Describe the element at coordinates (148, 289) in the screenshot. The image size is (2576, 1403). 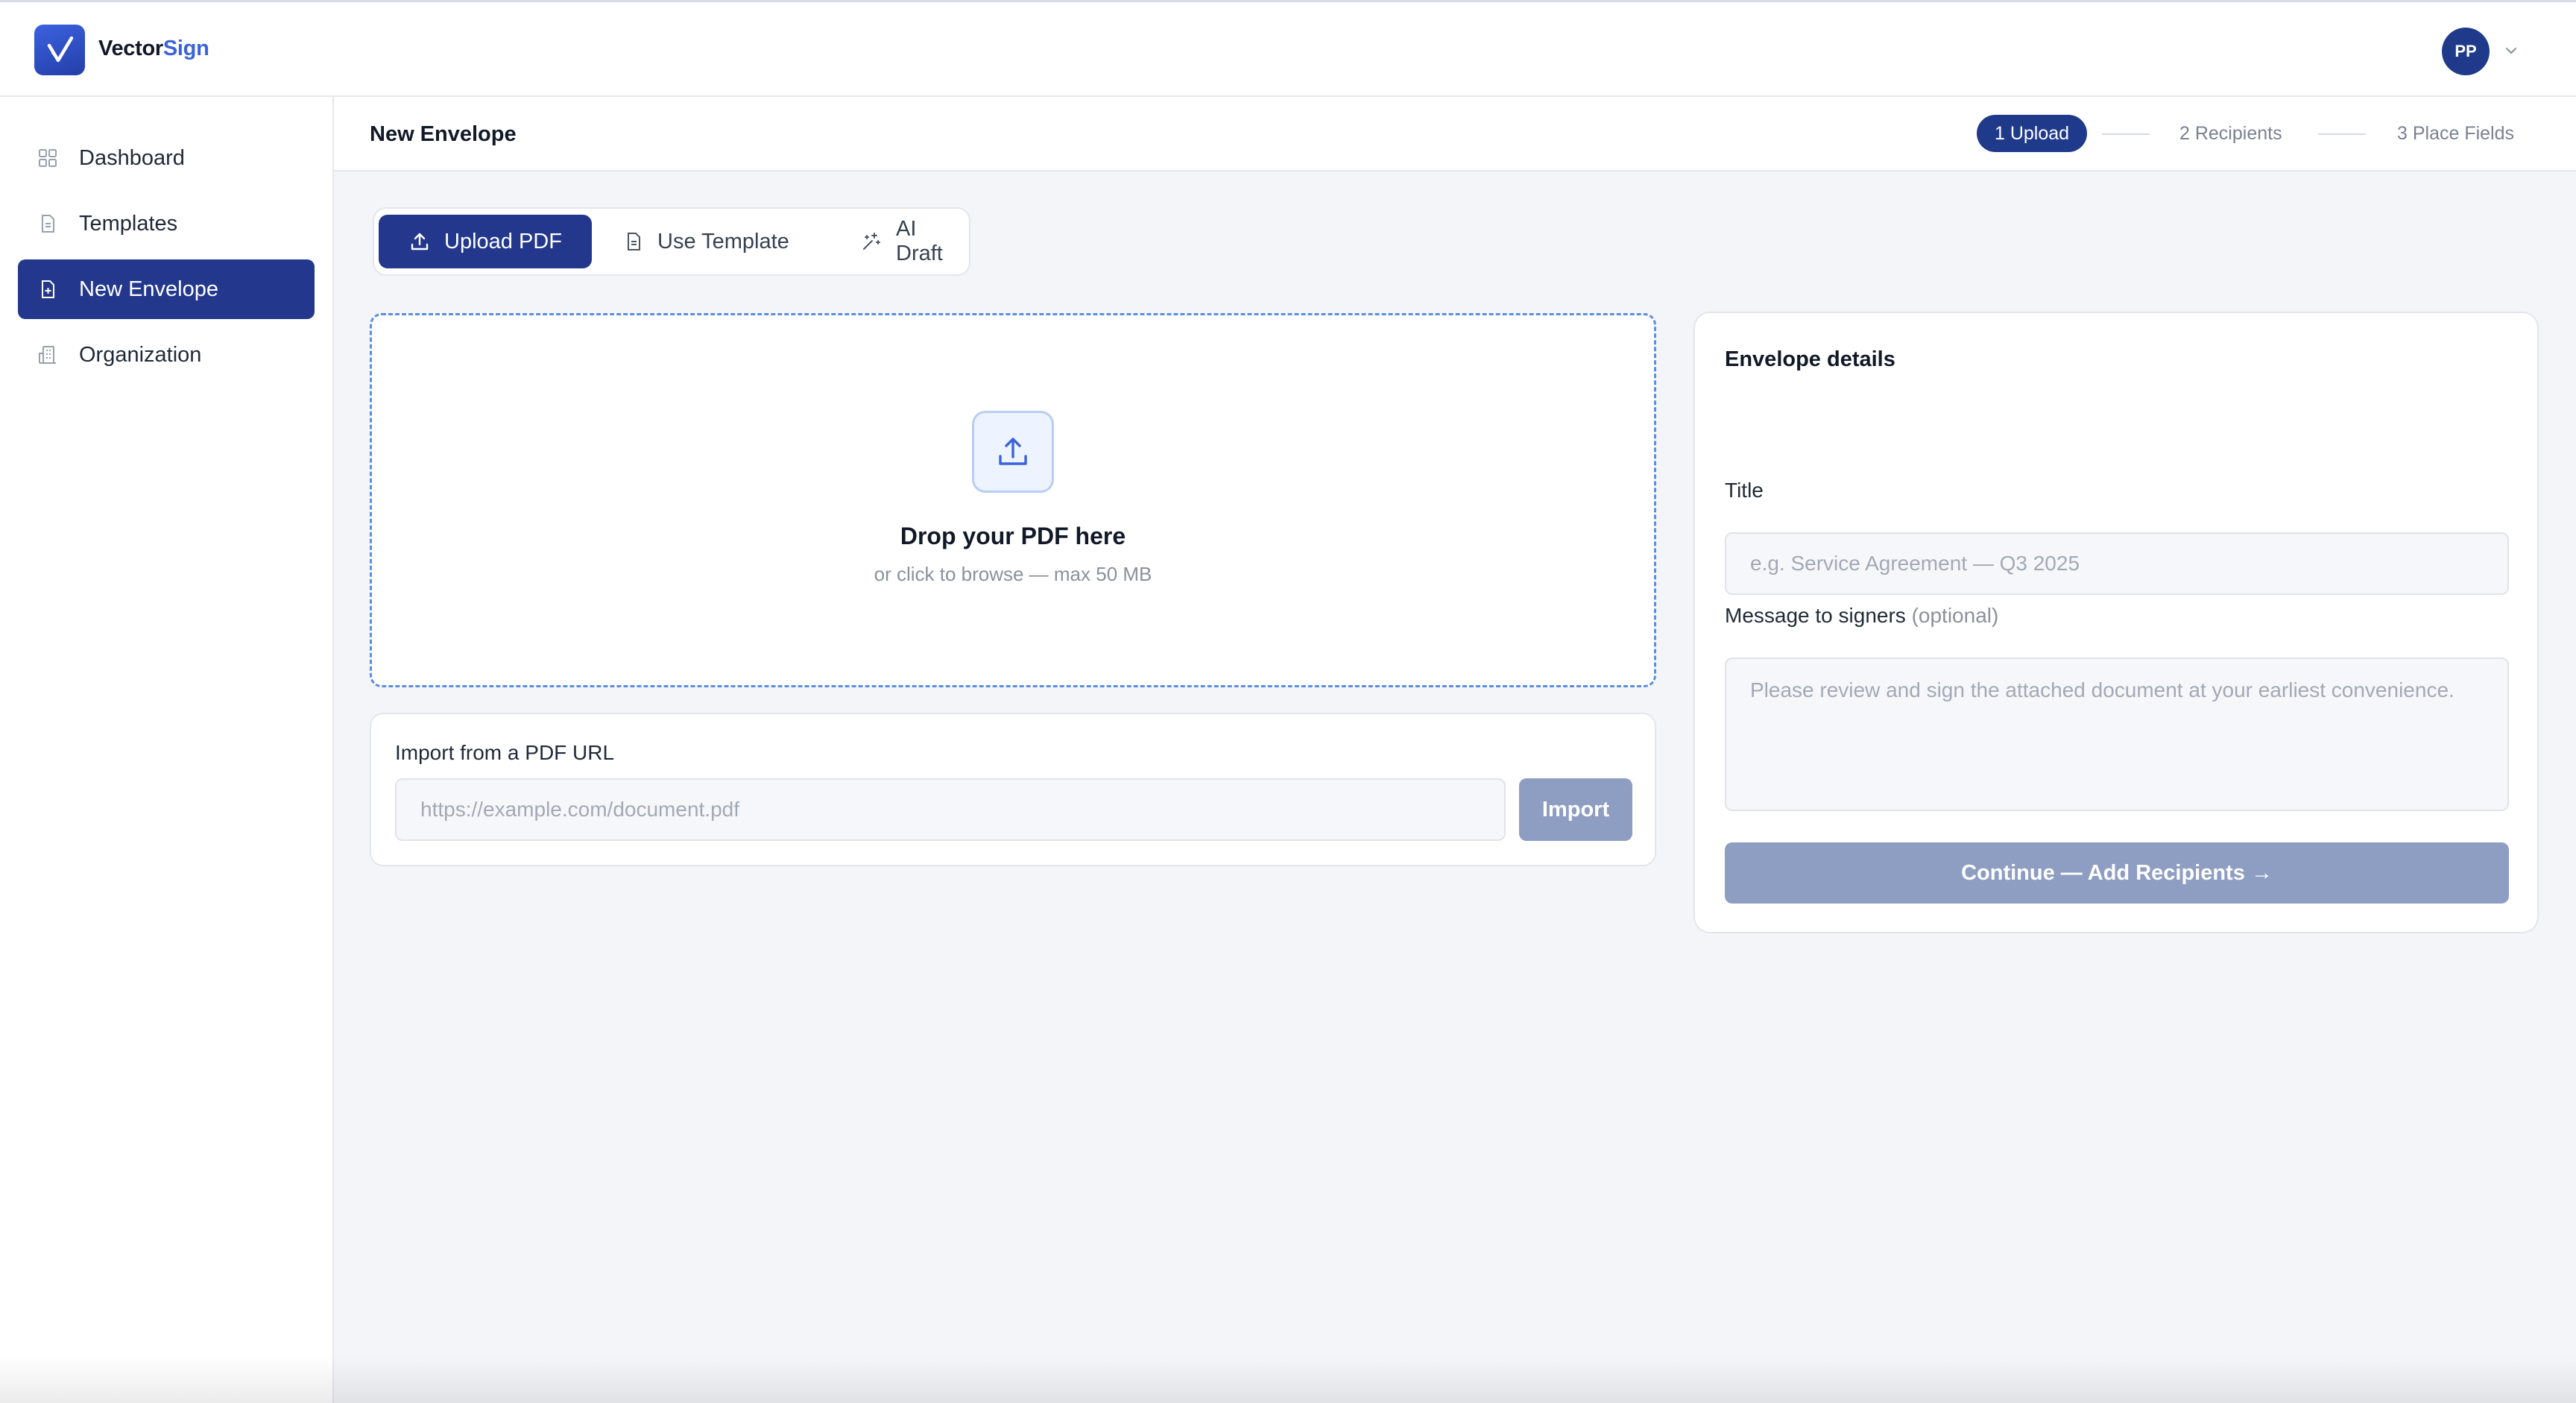
I see `sidebar-item-label: New Envelope` at that location.